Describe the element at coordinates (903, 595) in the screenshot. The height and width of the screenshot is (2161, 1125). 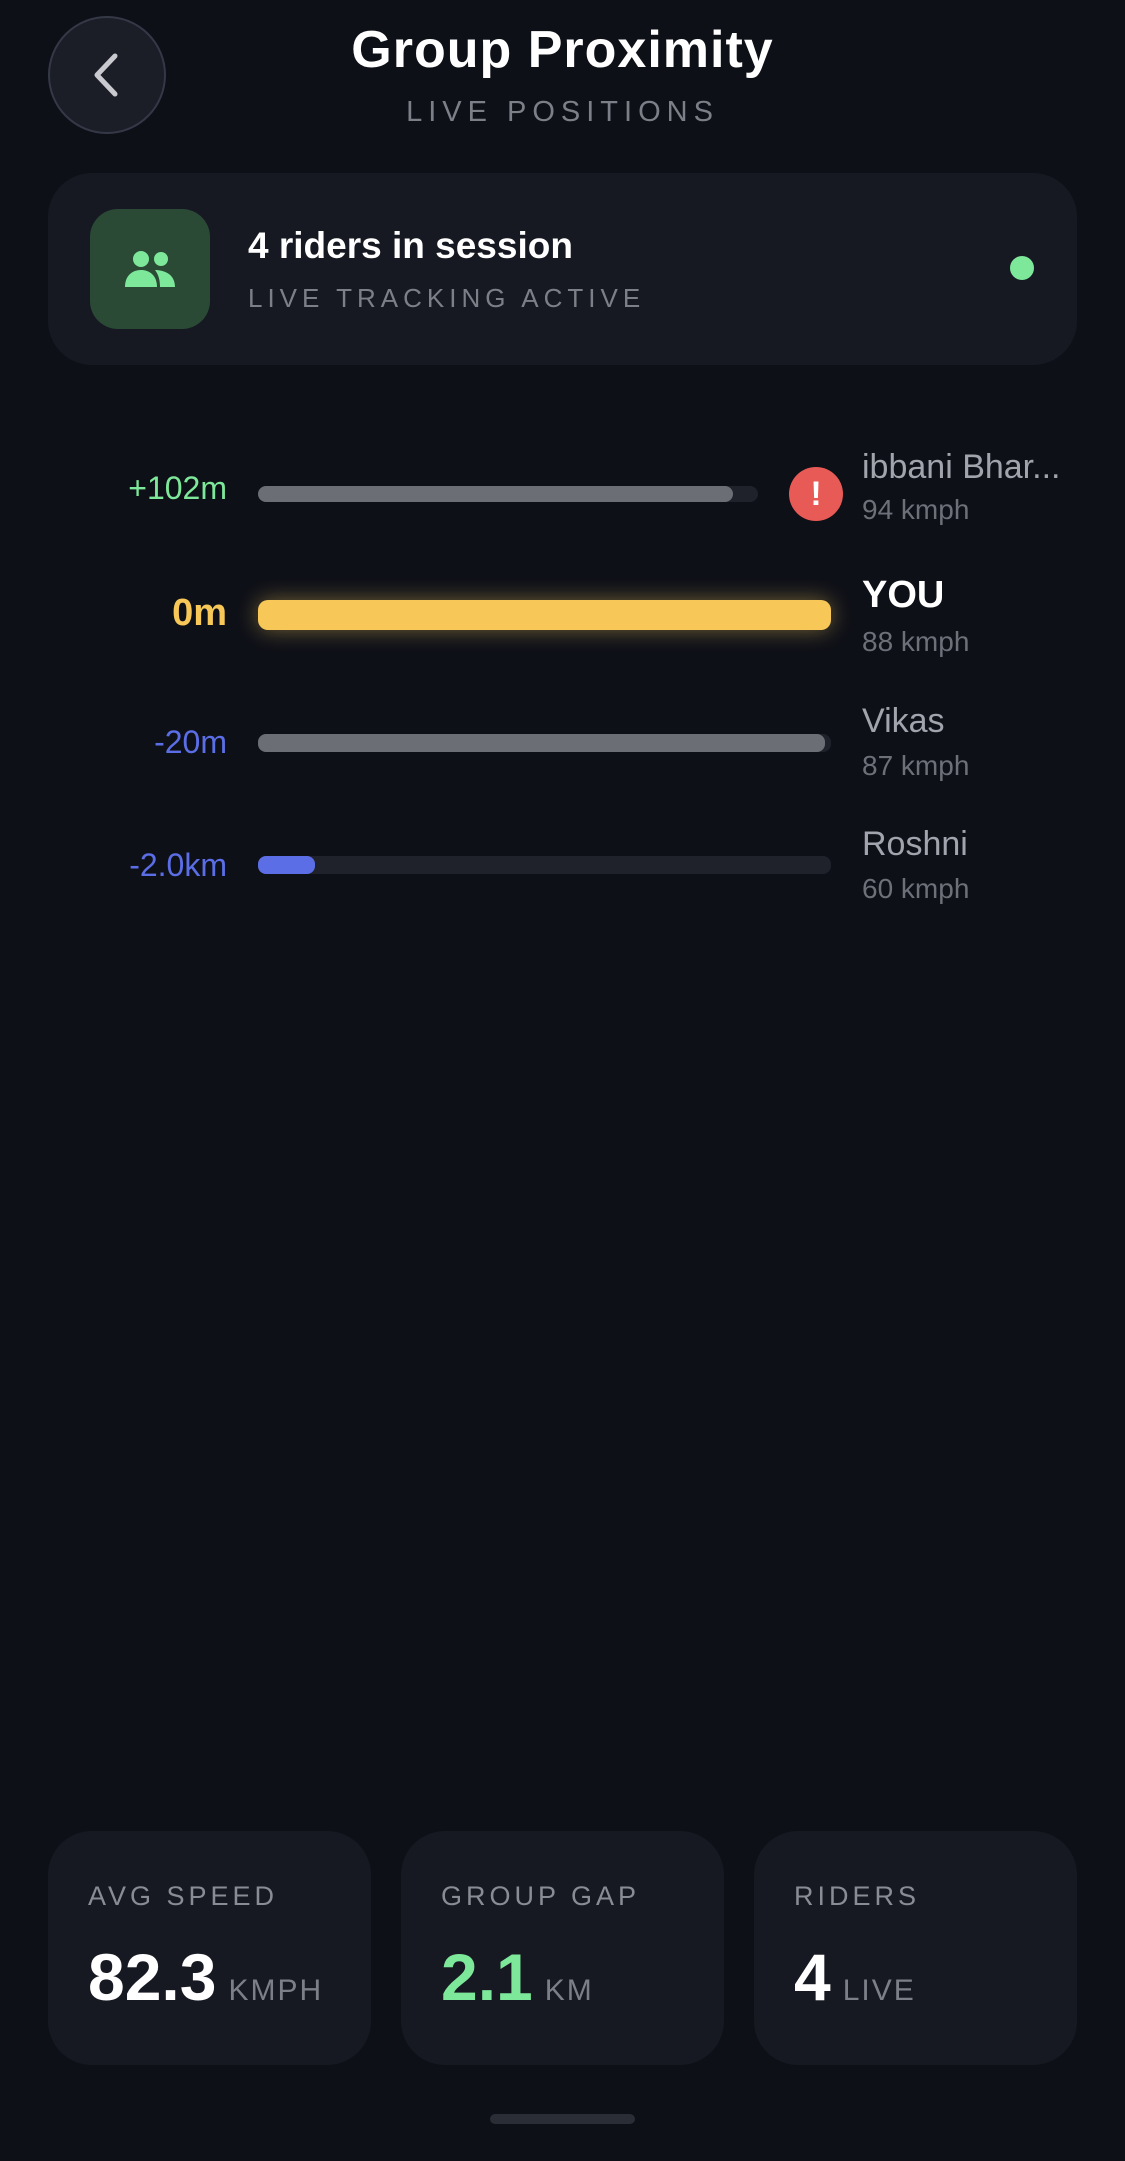
I see `rider-name: YOU` at that location.